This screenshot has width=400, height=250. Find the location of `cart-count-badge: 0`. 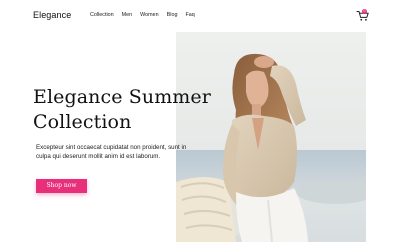

cart-count-badge: 0 is located at coordinates (364, 11).